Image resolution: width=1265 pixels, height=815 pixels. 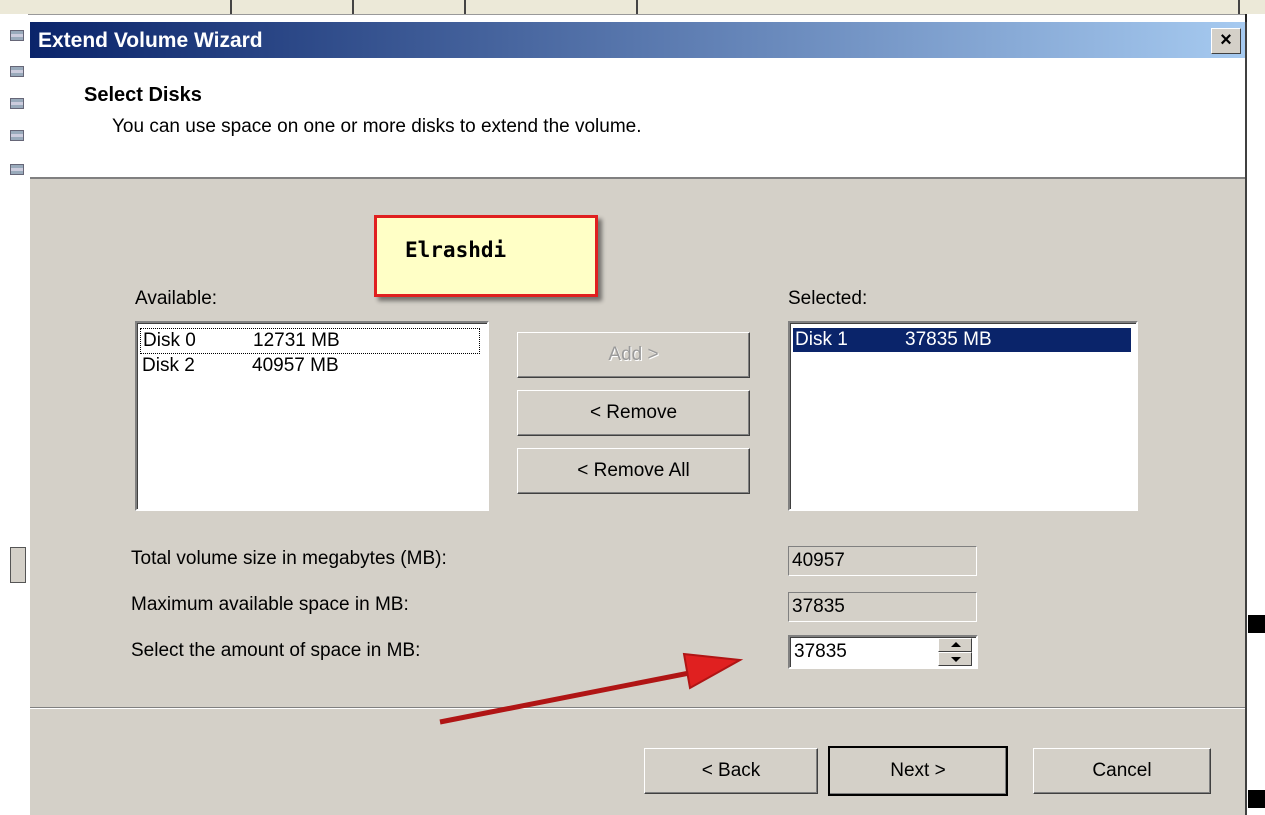 I want to click on annotation-arrow, so click(x=591, y=688).